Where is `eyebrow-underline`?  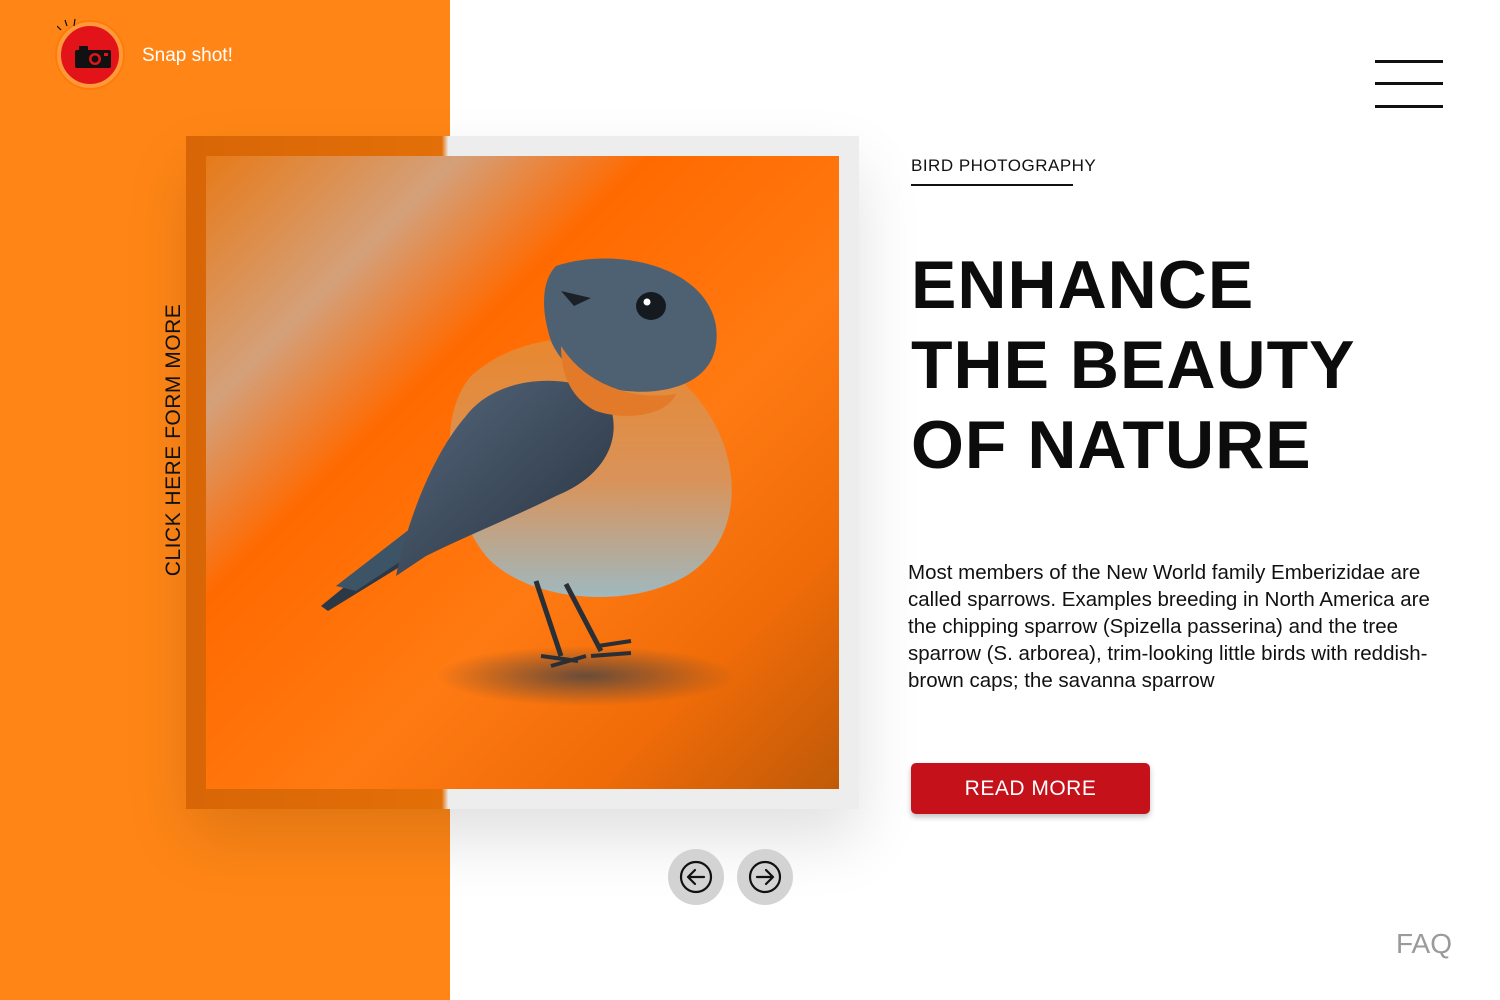 eyebrow-underline is located at coordinates (992, 185).